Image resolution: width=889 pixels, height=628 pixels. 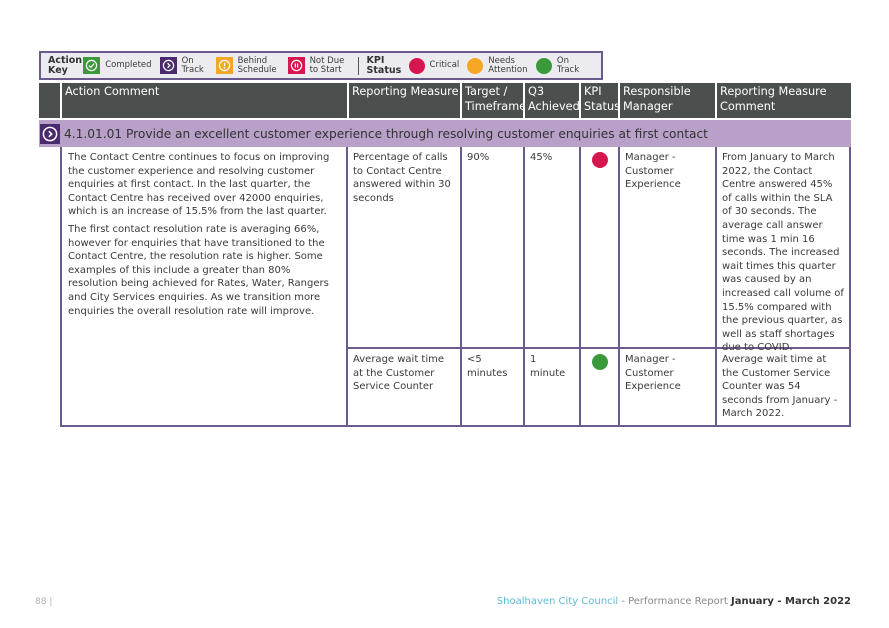 What do you see at coordinates (296, 65) in the screenshot?
I see `pause-circle-icon` at bounding box center [296, 65].